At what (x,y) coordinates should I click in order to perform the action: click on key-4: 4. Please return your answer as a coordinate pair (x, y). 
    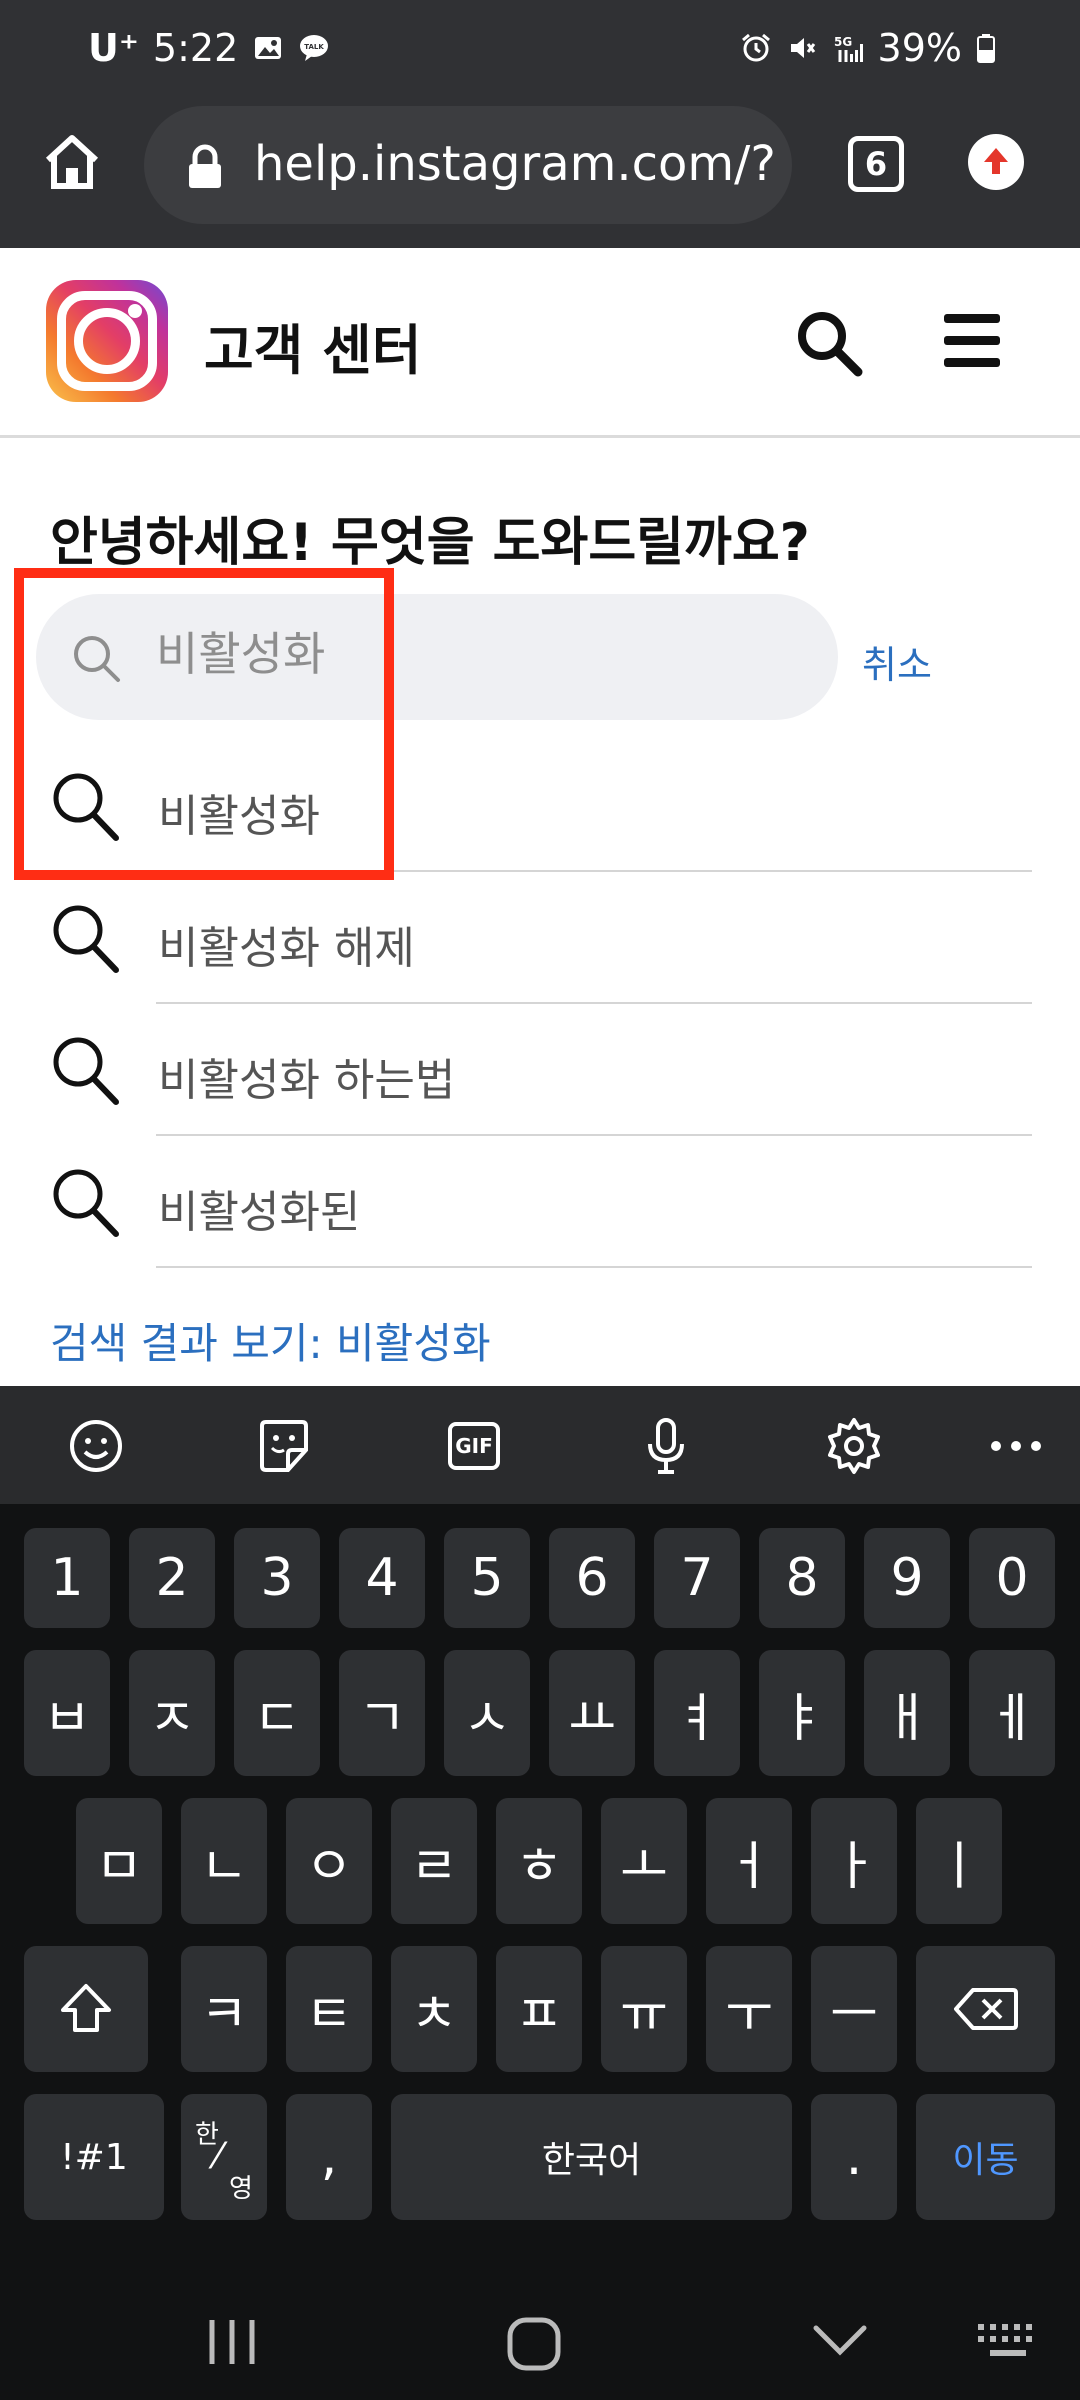
    Looking at the image, I should click on (382, 1578).